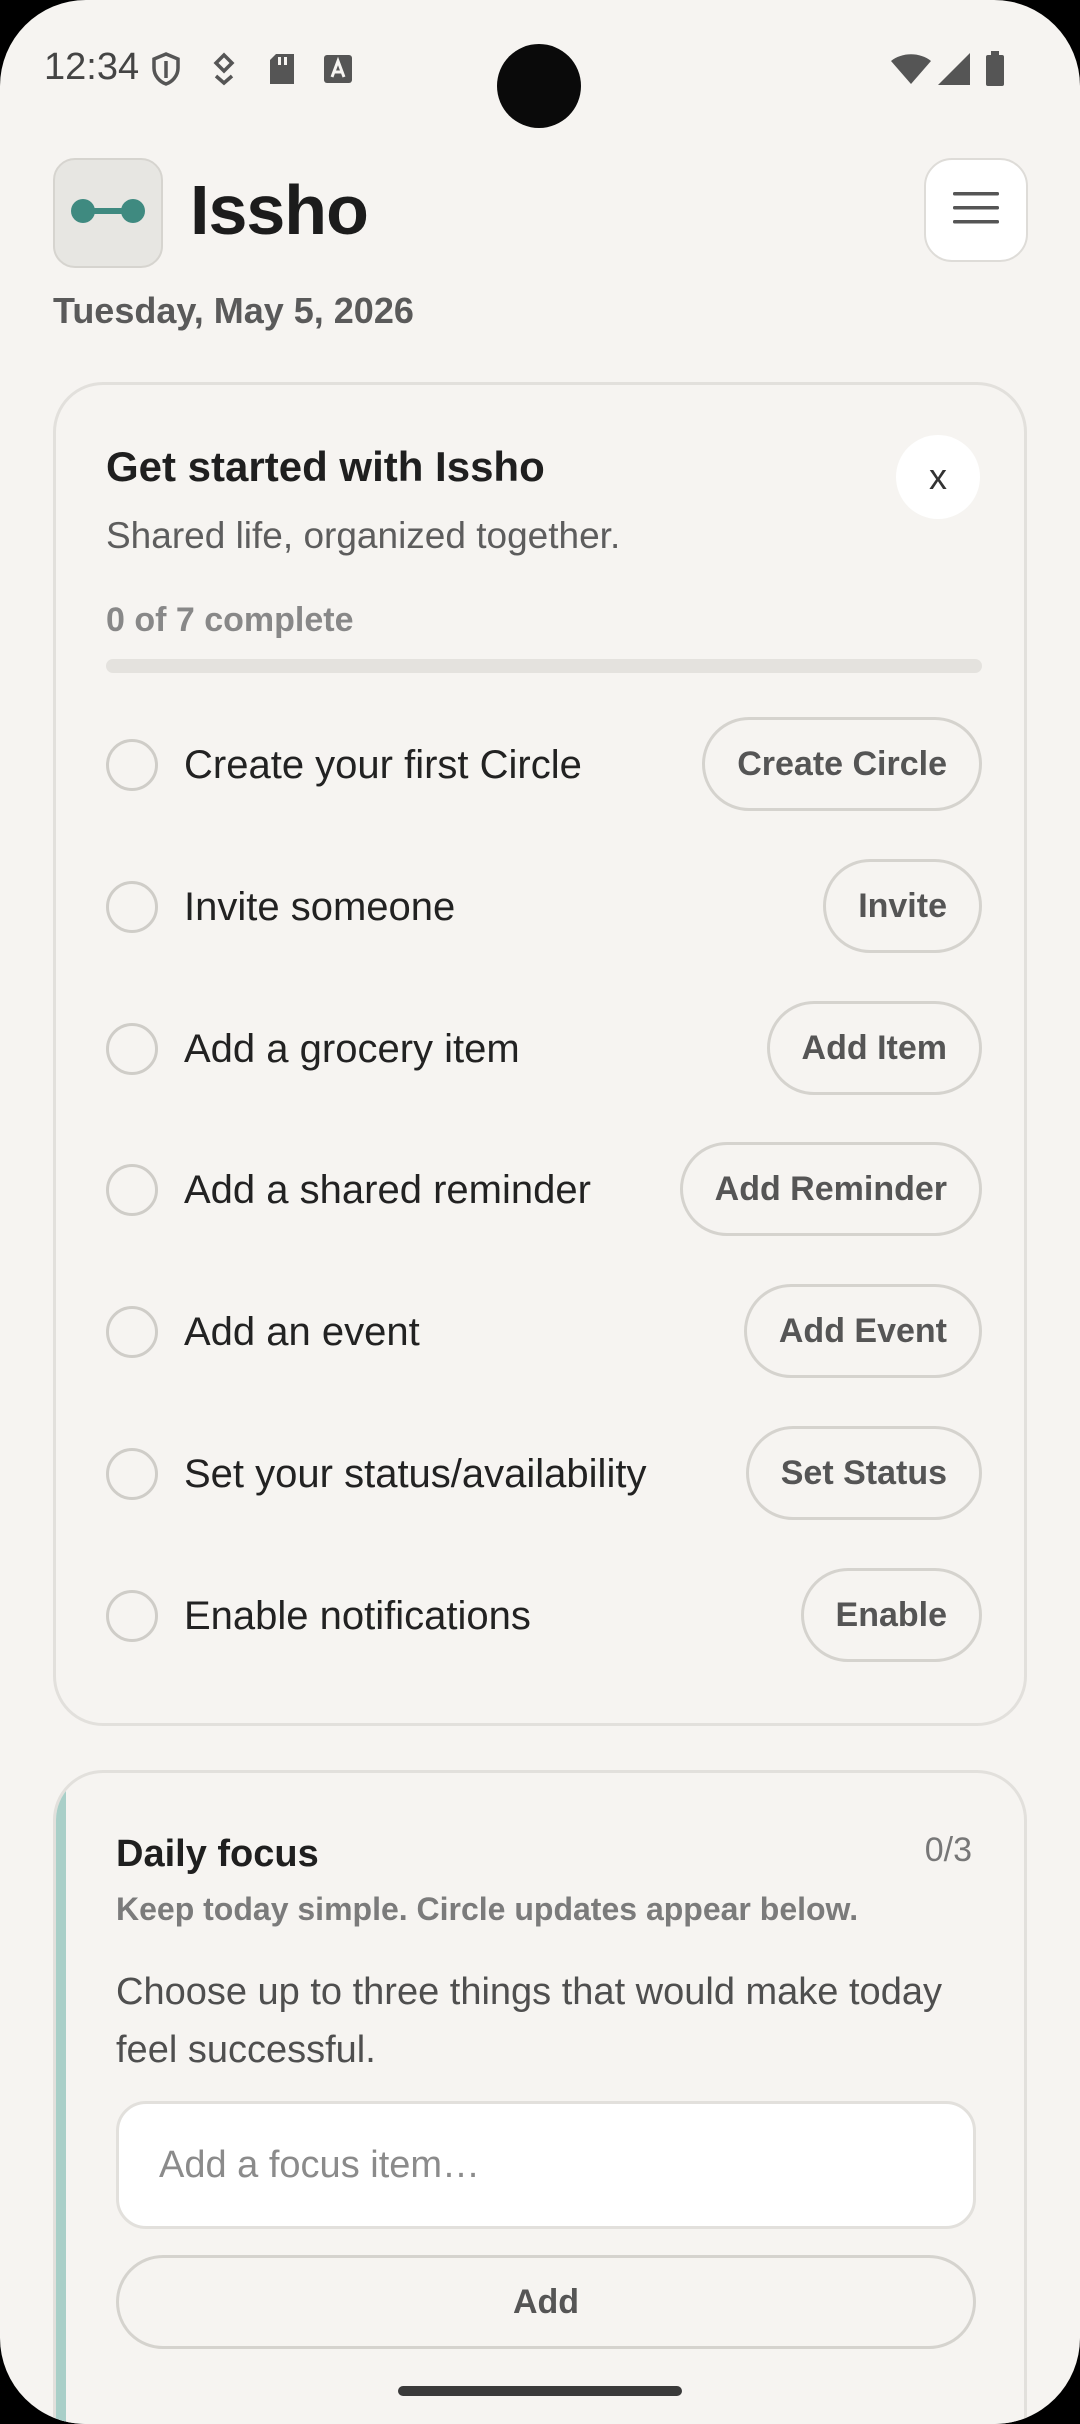 The width and height of the screenshot is (1080, 2424). Describe the element at coordinates (540, 2391) in the screenshot. I see `home-indicator` at that location.